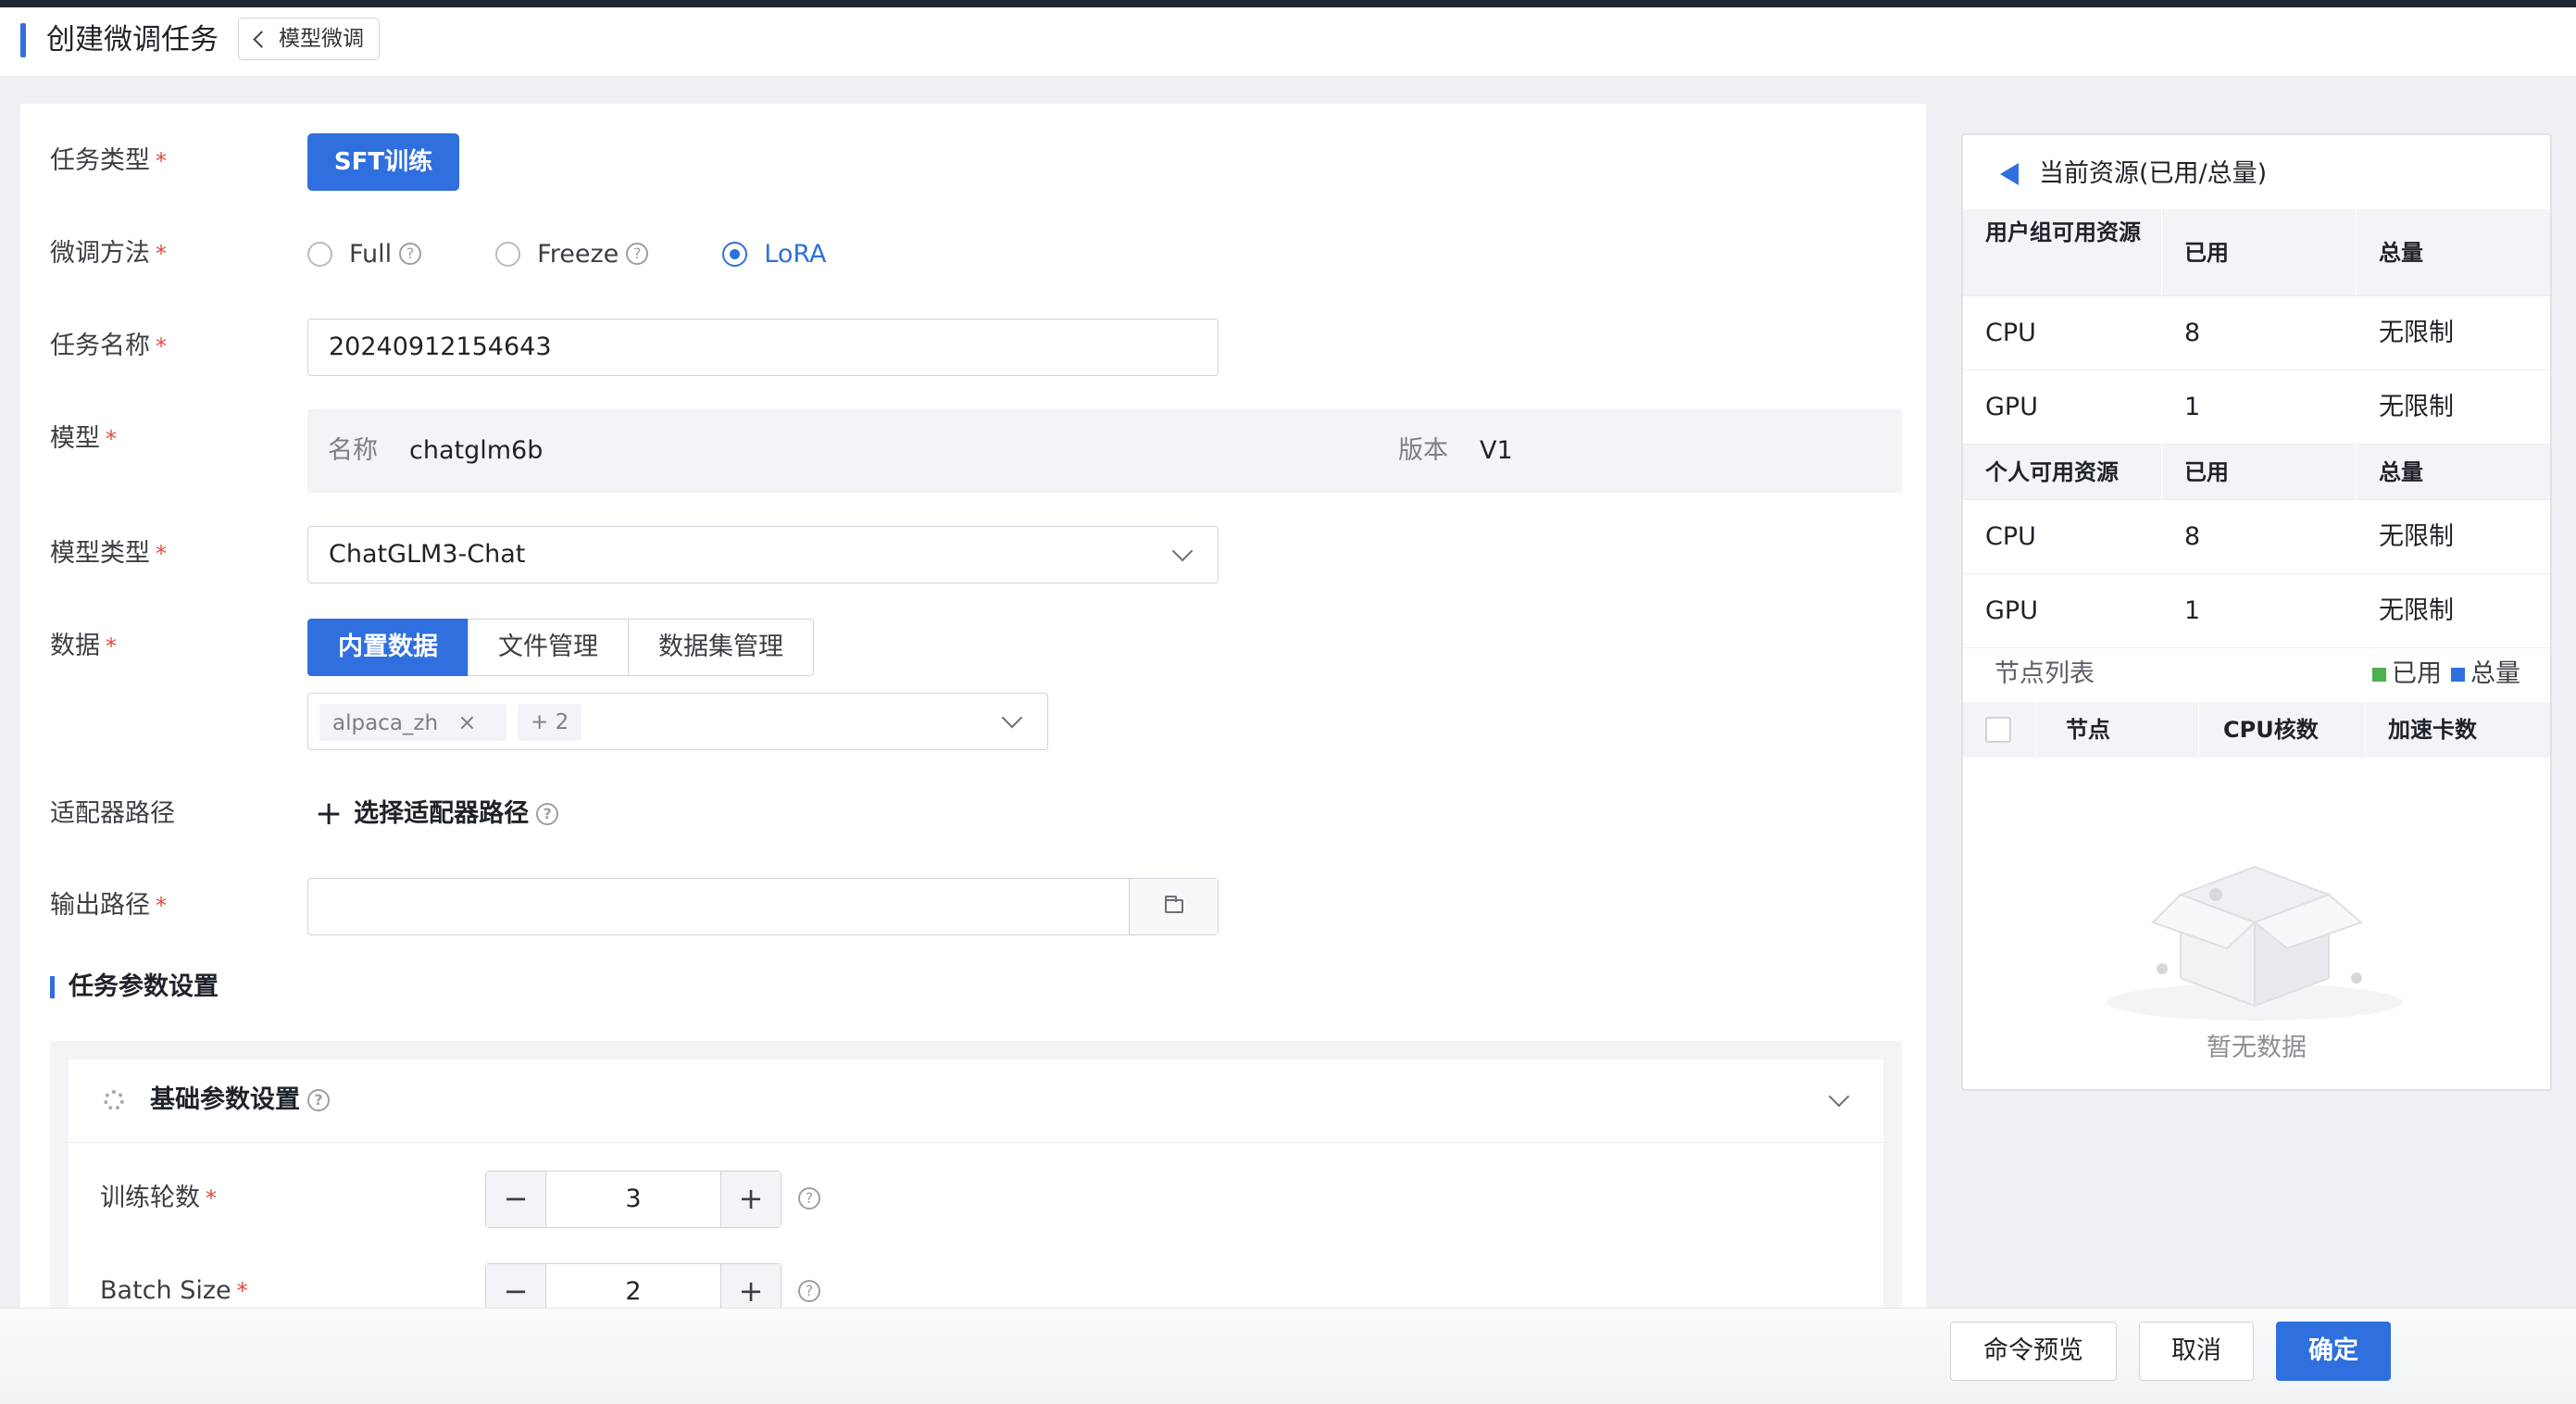 This screenshot has width=2576, height=1404. I want to click on model-info-box: 名称 chatglm6b 版本 V1, so click(1104, 451).